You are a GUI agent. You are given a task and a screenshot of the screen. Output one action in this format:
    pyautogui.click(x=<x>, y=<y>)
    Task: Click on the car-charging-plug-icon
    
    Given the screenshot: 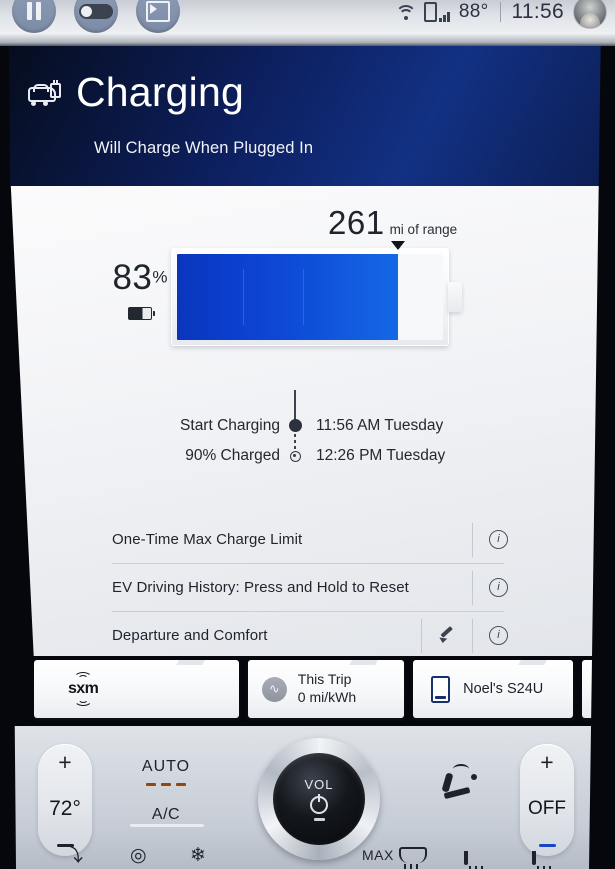 What is the action you would take?
    pyautogui.click(x=45, y=92)
    